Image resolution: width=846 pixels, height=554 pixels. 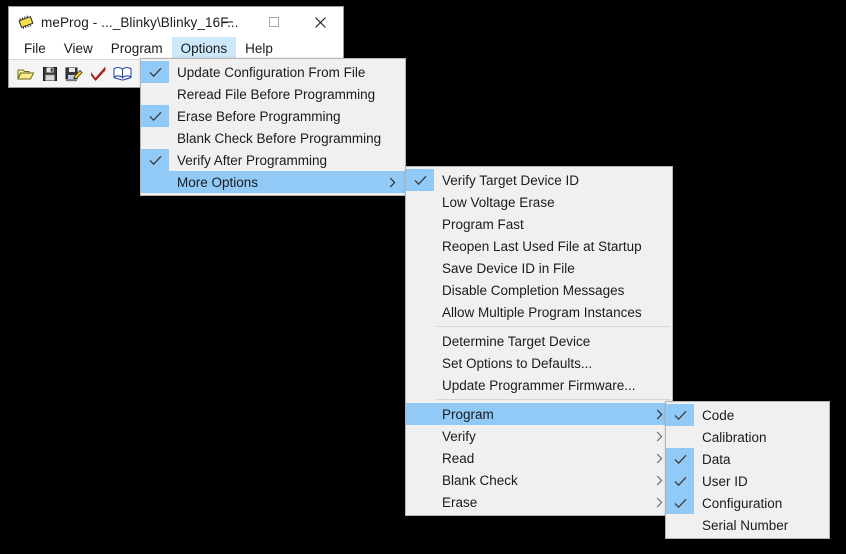 What do you see at coordinates (50, 74) in the screenshot?
I see `save-floppy-icon` at bounding box center [50, 74].